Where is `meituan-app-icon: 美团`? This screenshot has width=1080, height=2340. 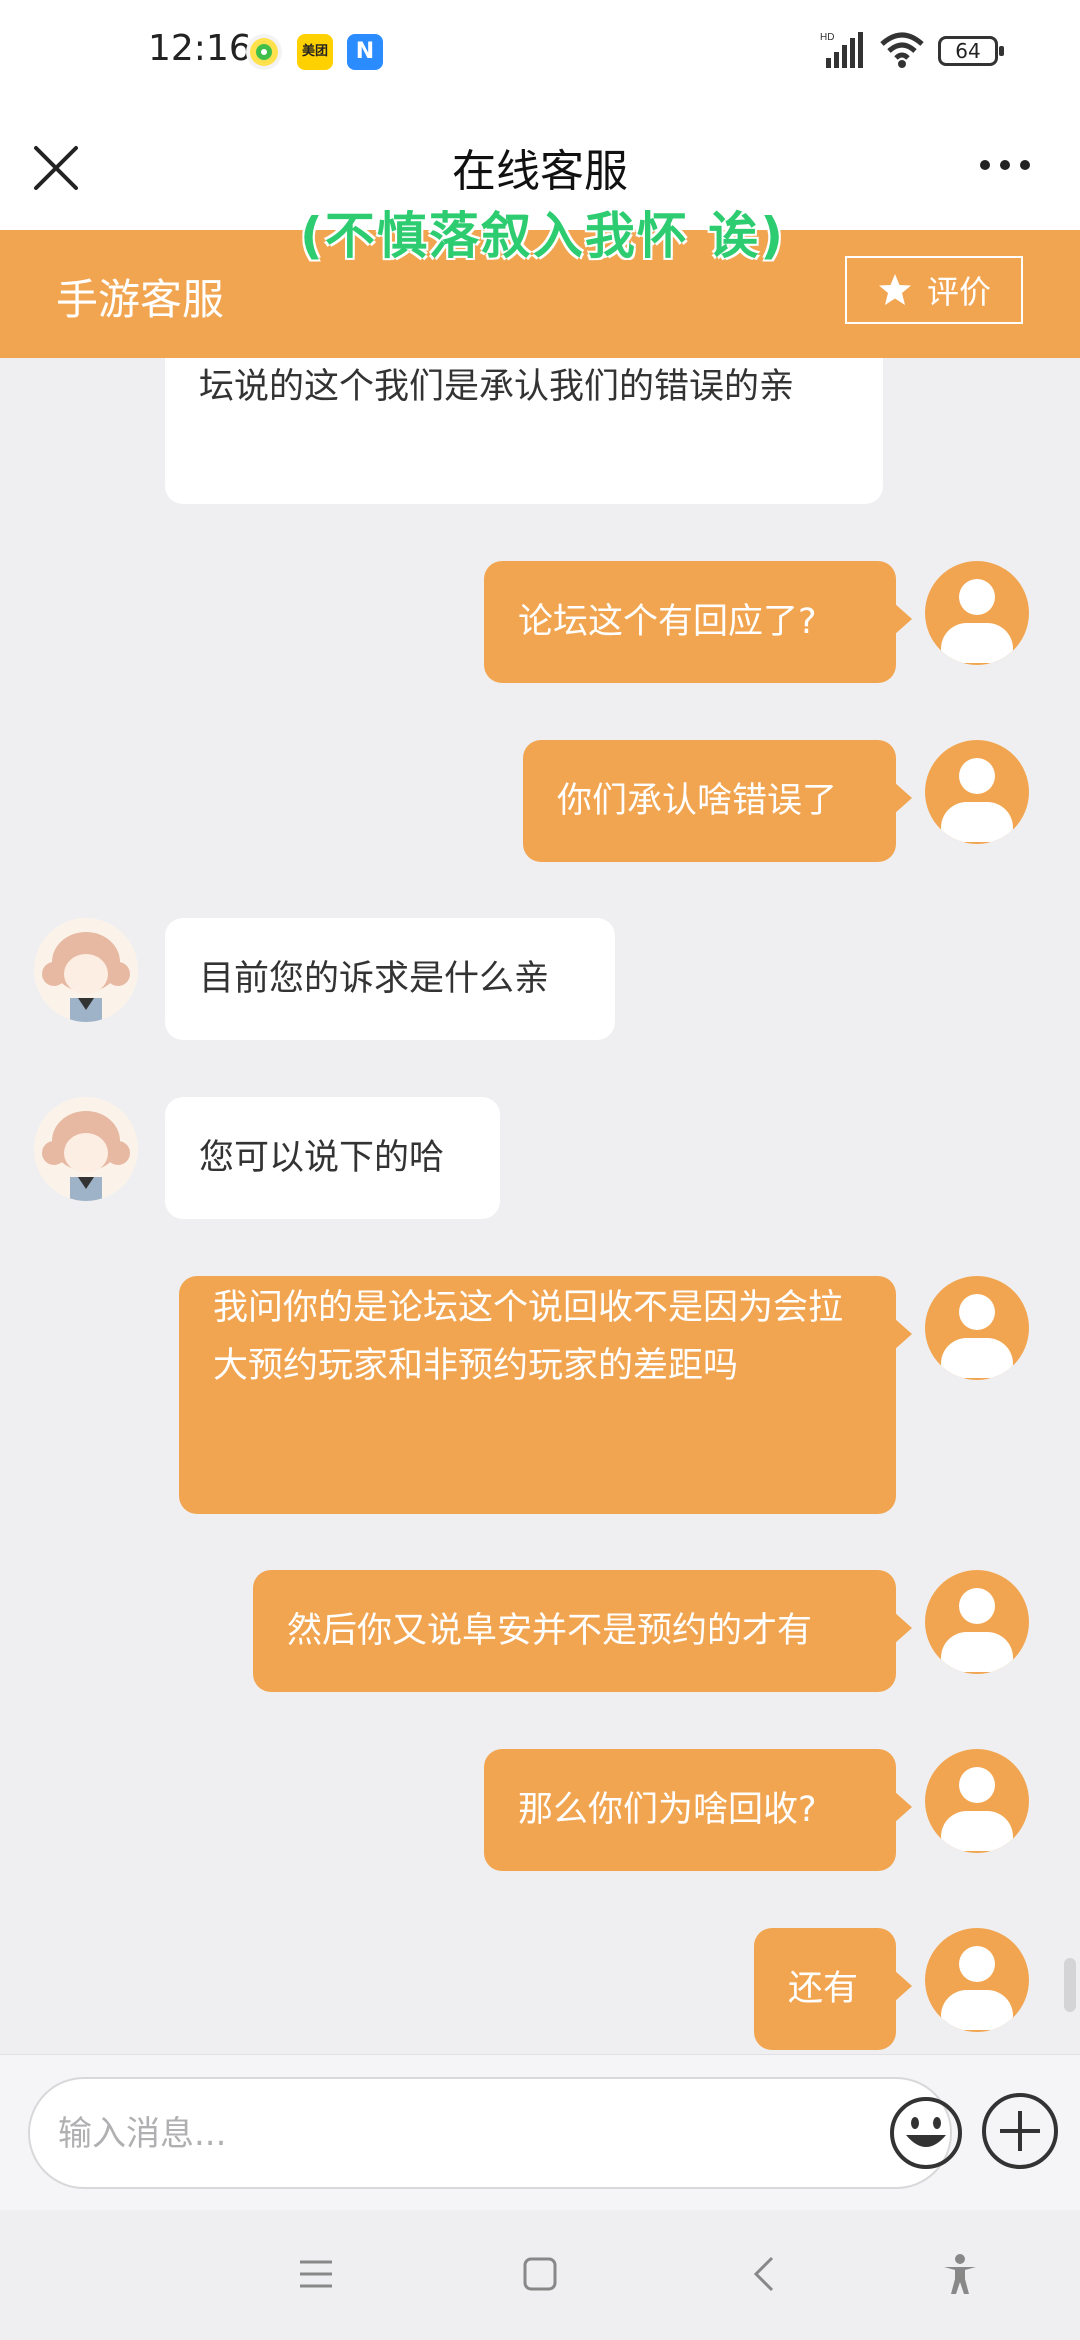
meituan-app-icon: 美团 is located at coordinates (315, 52).